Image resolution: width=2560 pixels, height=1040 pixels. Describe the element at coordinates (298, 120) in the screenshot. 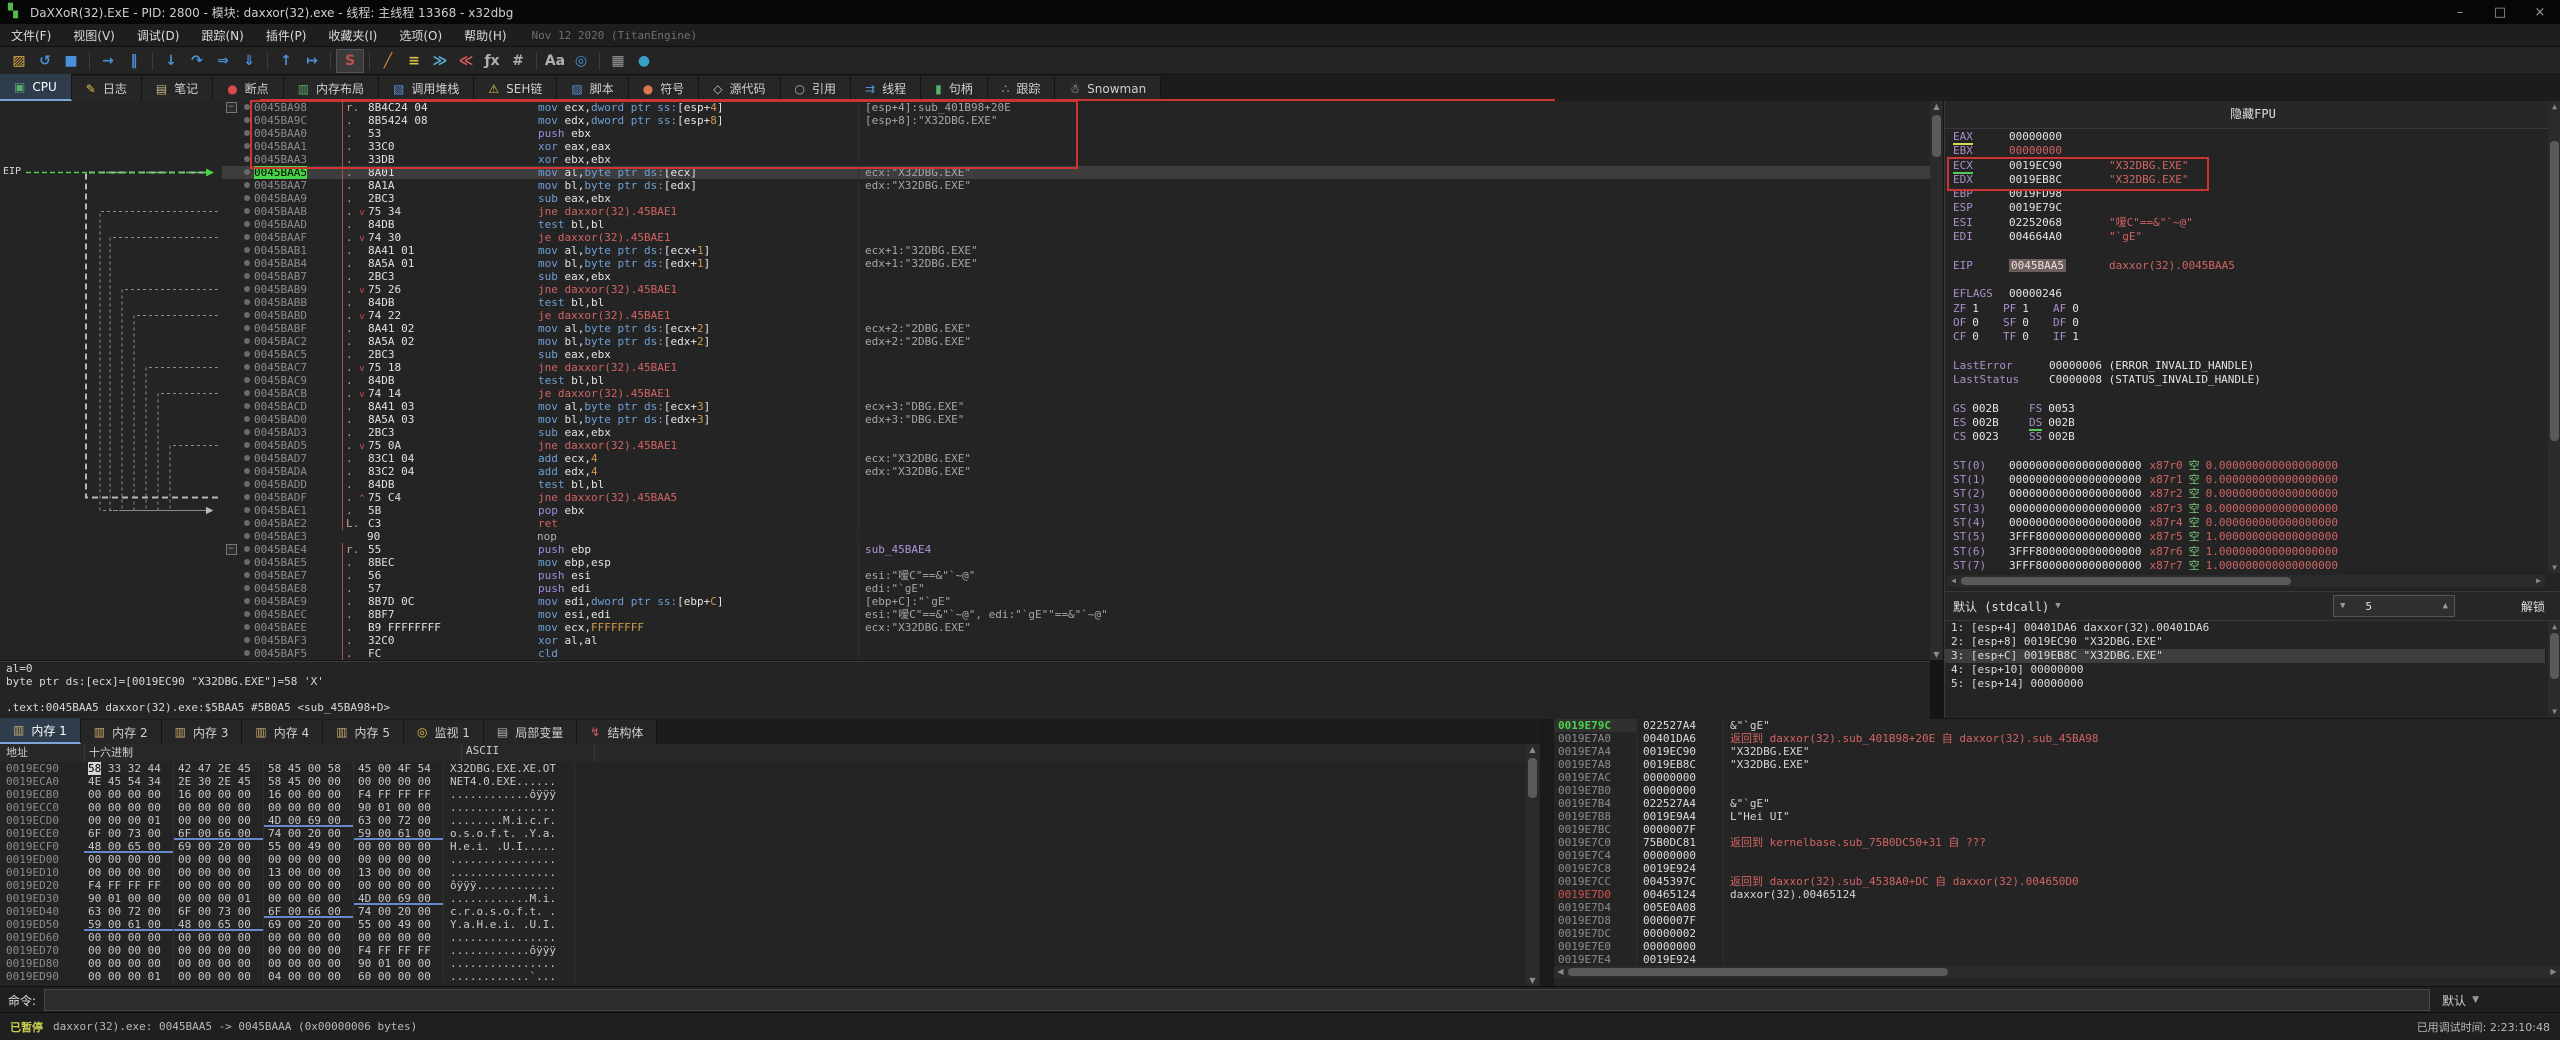

I see `address-cell: 0045BA9C` at that location.